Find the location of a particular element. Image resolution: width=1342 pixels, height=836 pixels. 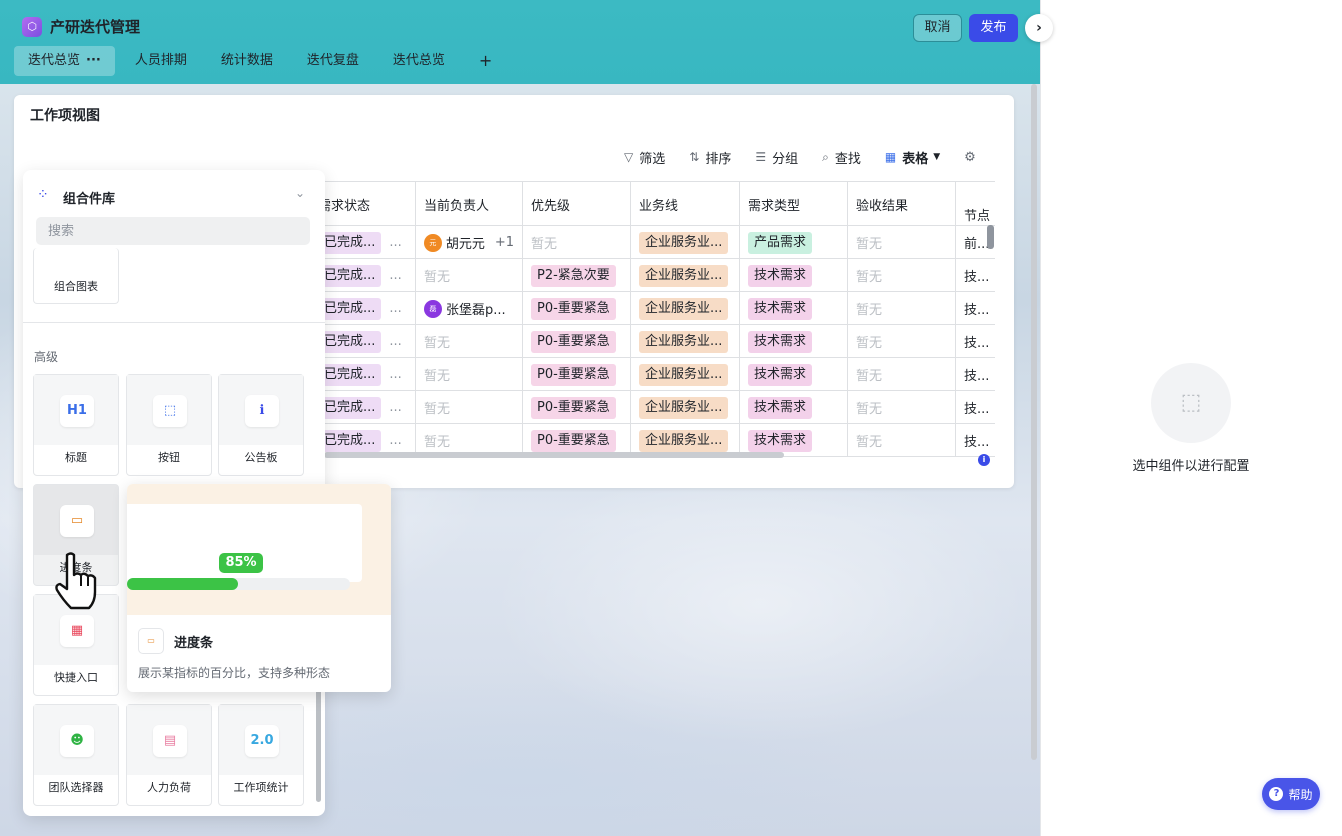

filter-button: ▽ 筛选 is located at coordinates (644, 157).